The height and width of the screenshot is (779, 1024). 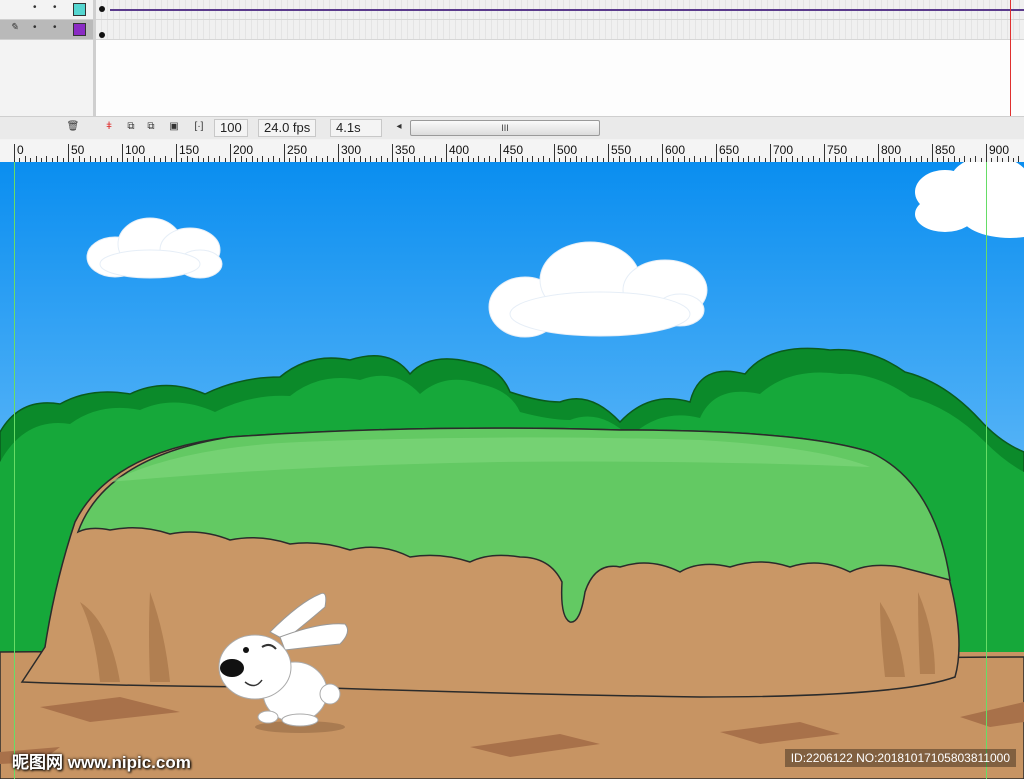 What do you see at coordinates (356, 128) in the screenshot?
I see `elapsed-time: 4.1s` at bounding box center [356, 128].